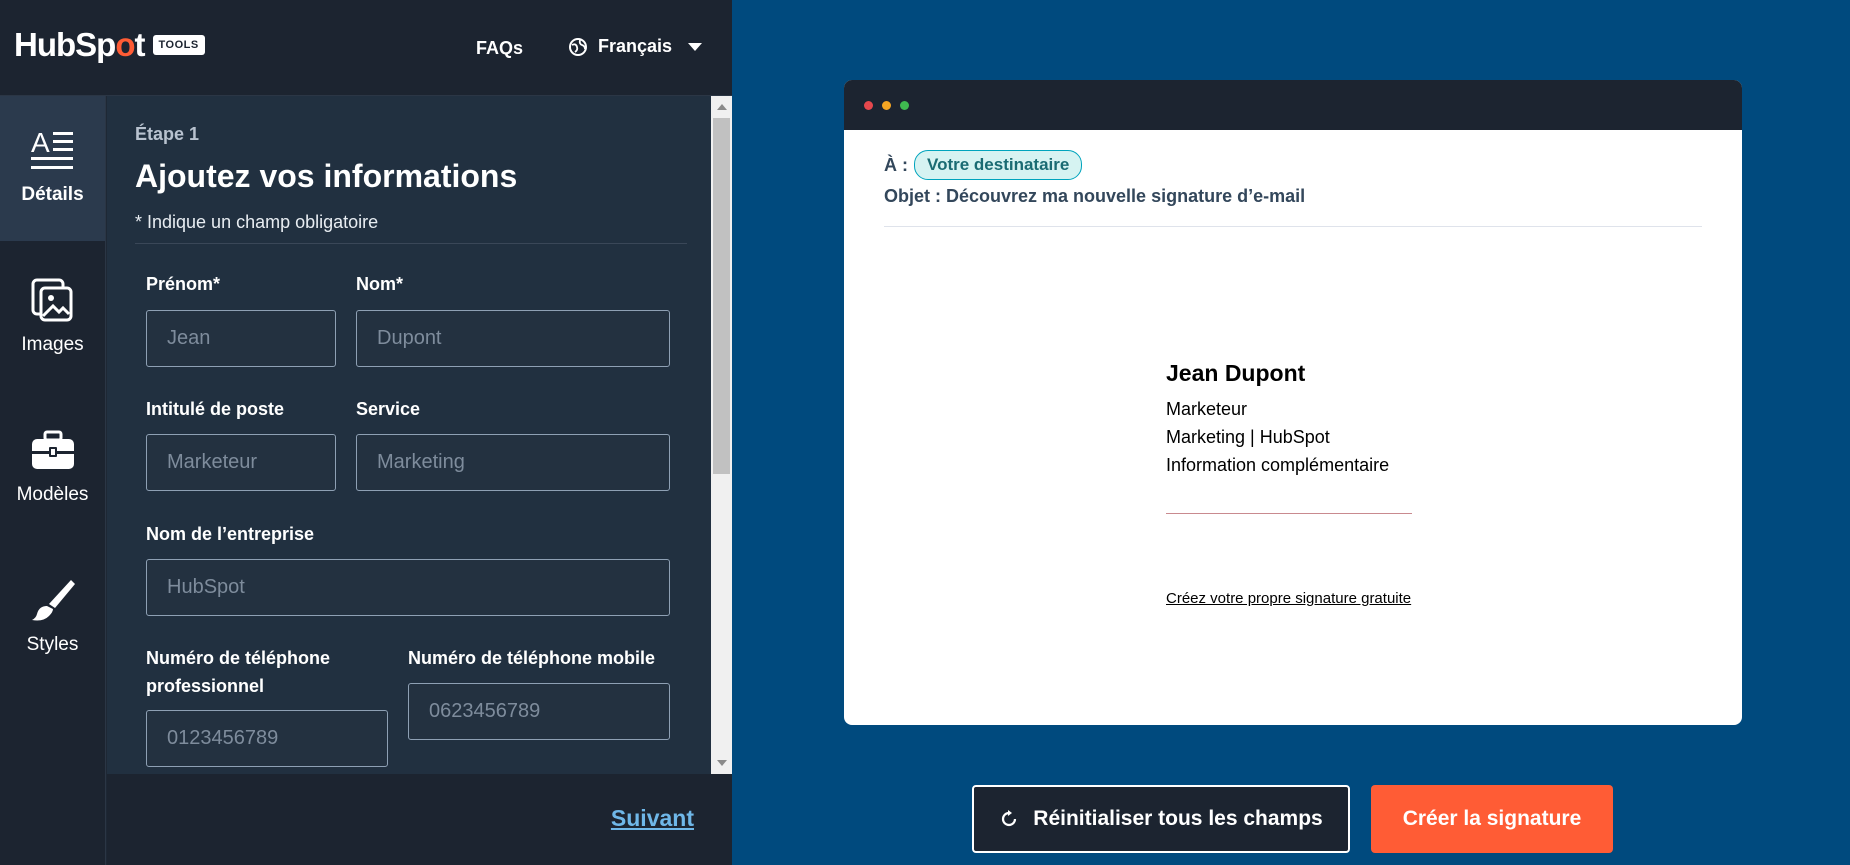  I want to click on recipient-pill: Votre destinataire, so click(998, 165).